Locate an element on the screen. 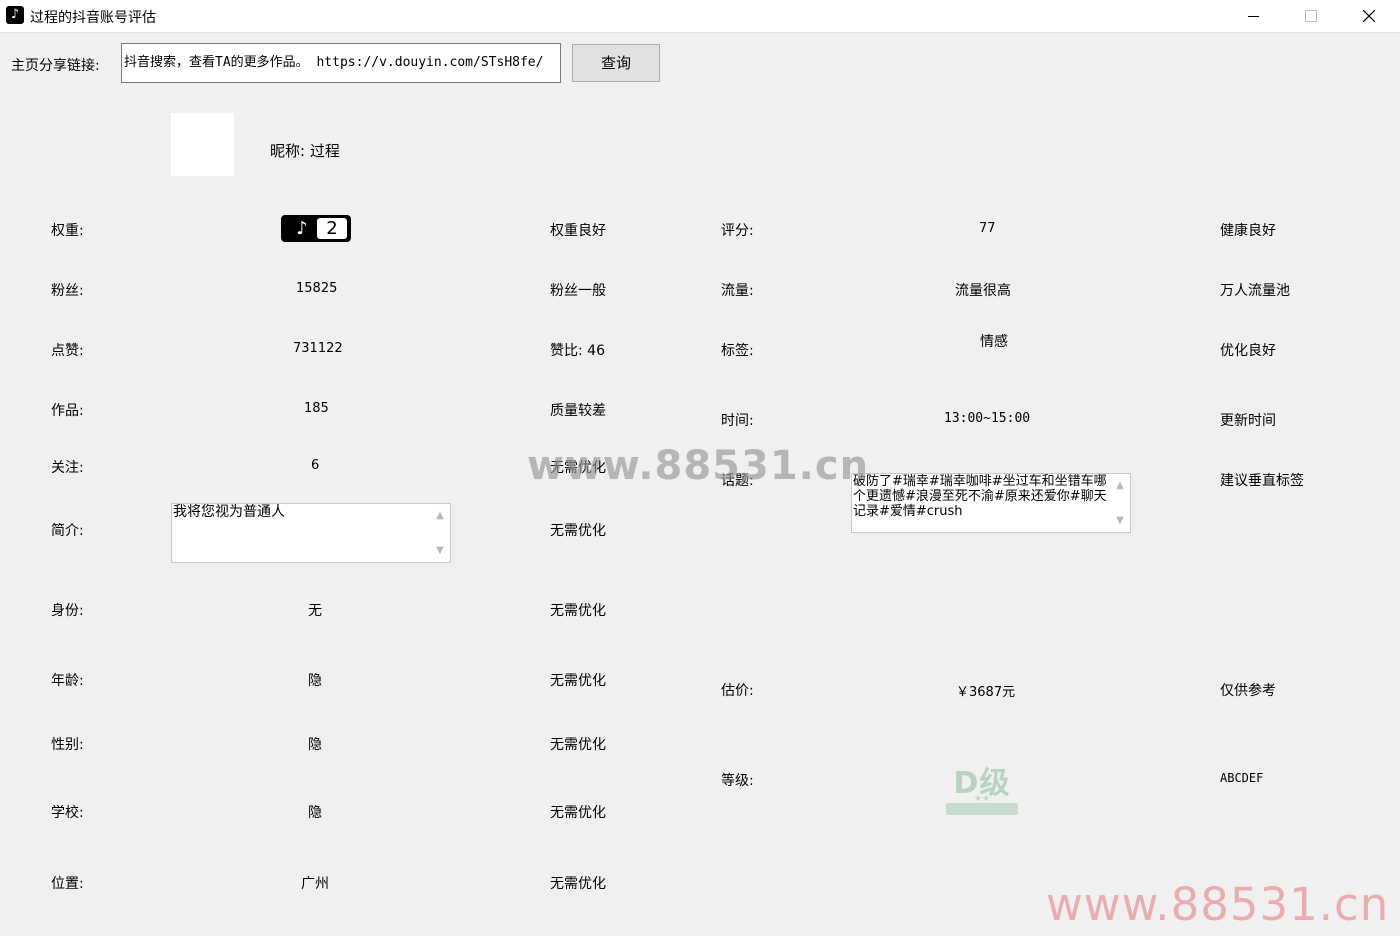 The height and width of the screenshot is (936, 1400). grade-label: 等级: is located at coordinates (737, 781).